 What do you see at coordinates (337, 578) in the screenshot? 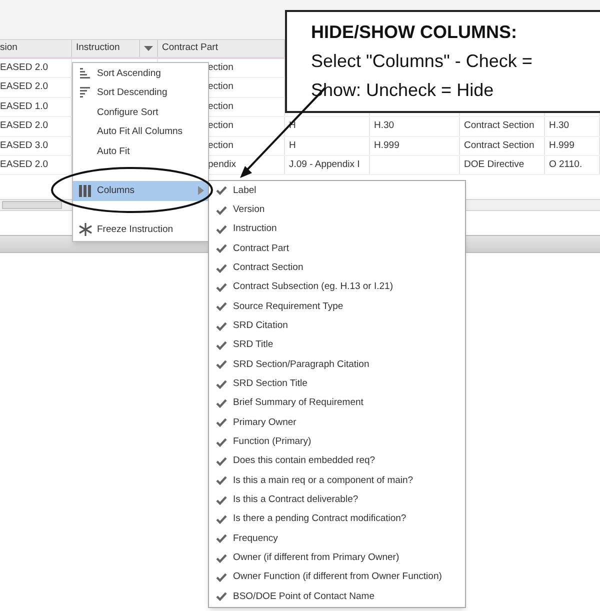
I see `menu-item: Owner Function (if different from Owner Function)` at bounding box center [337, 578].